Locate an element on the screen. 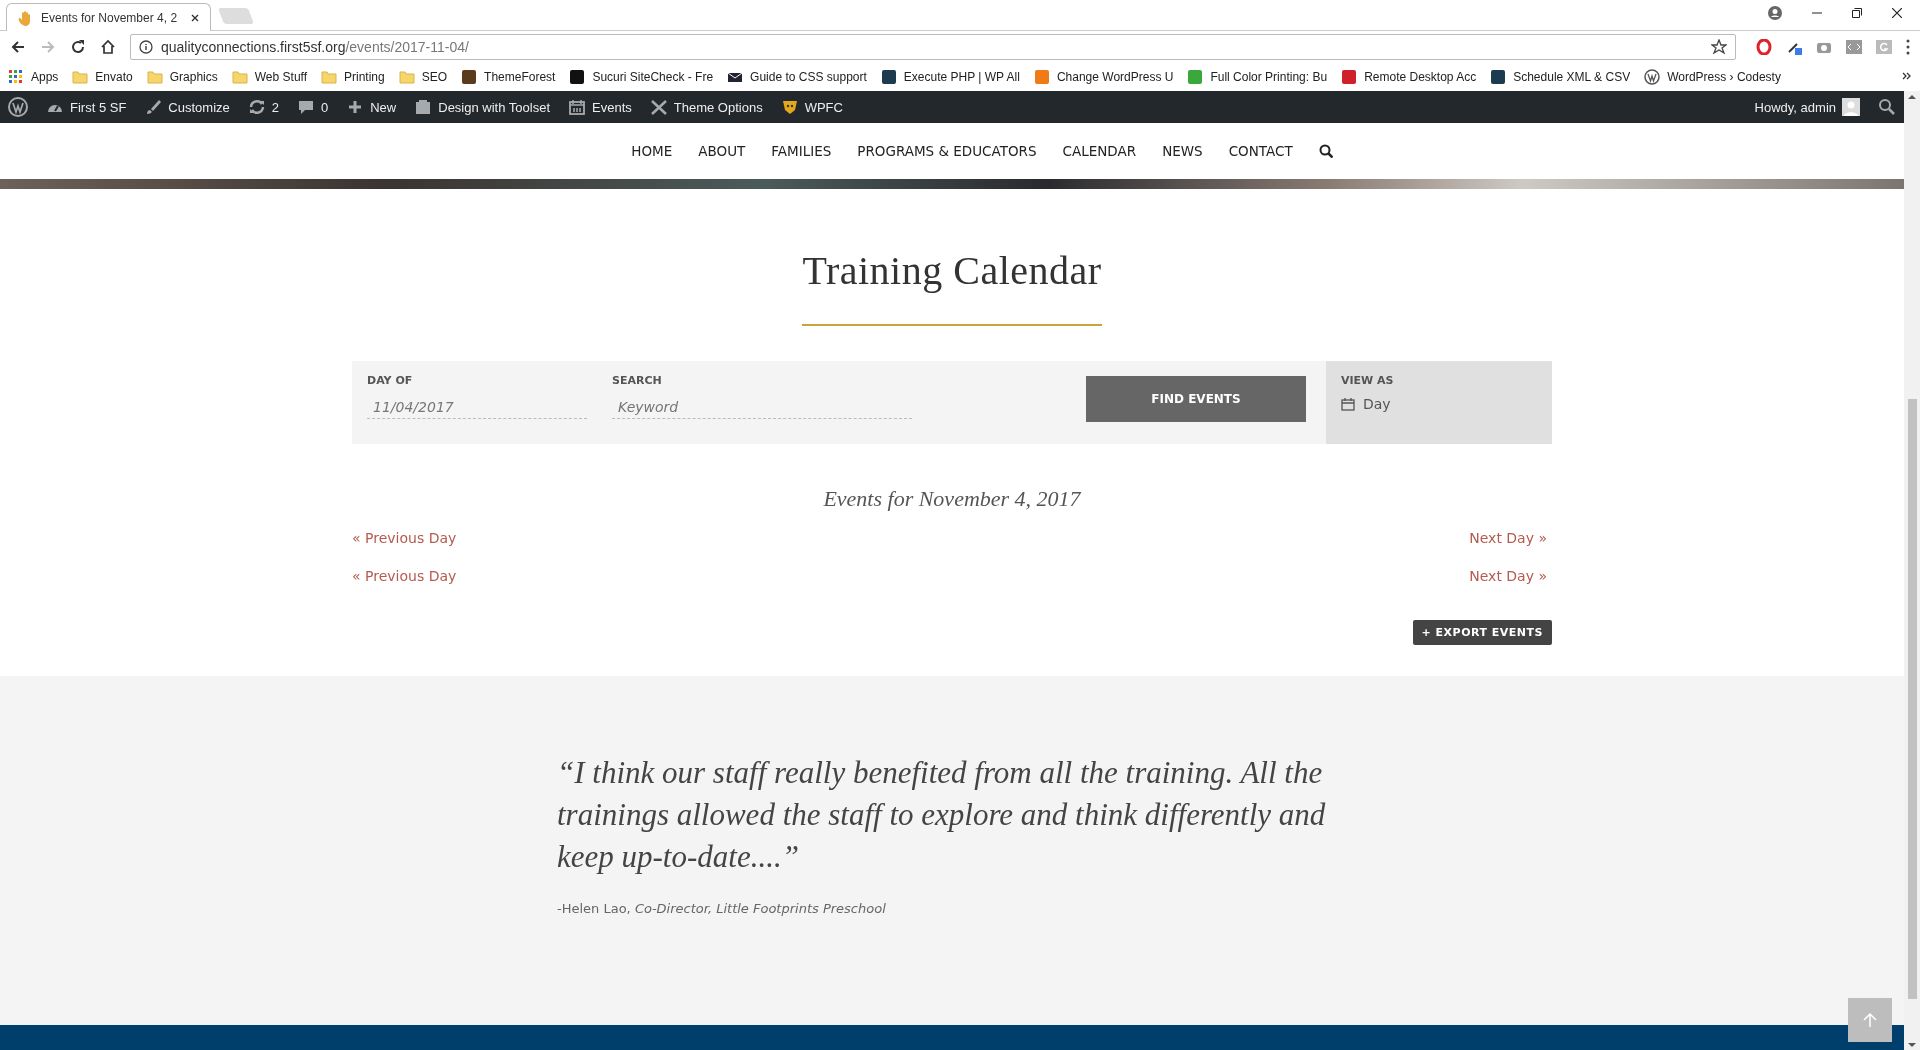  admin-bar-item: New is located at coordinates (371, 107).